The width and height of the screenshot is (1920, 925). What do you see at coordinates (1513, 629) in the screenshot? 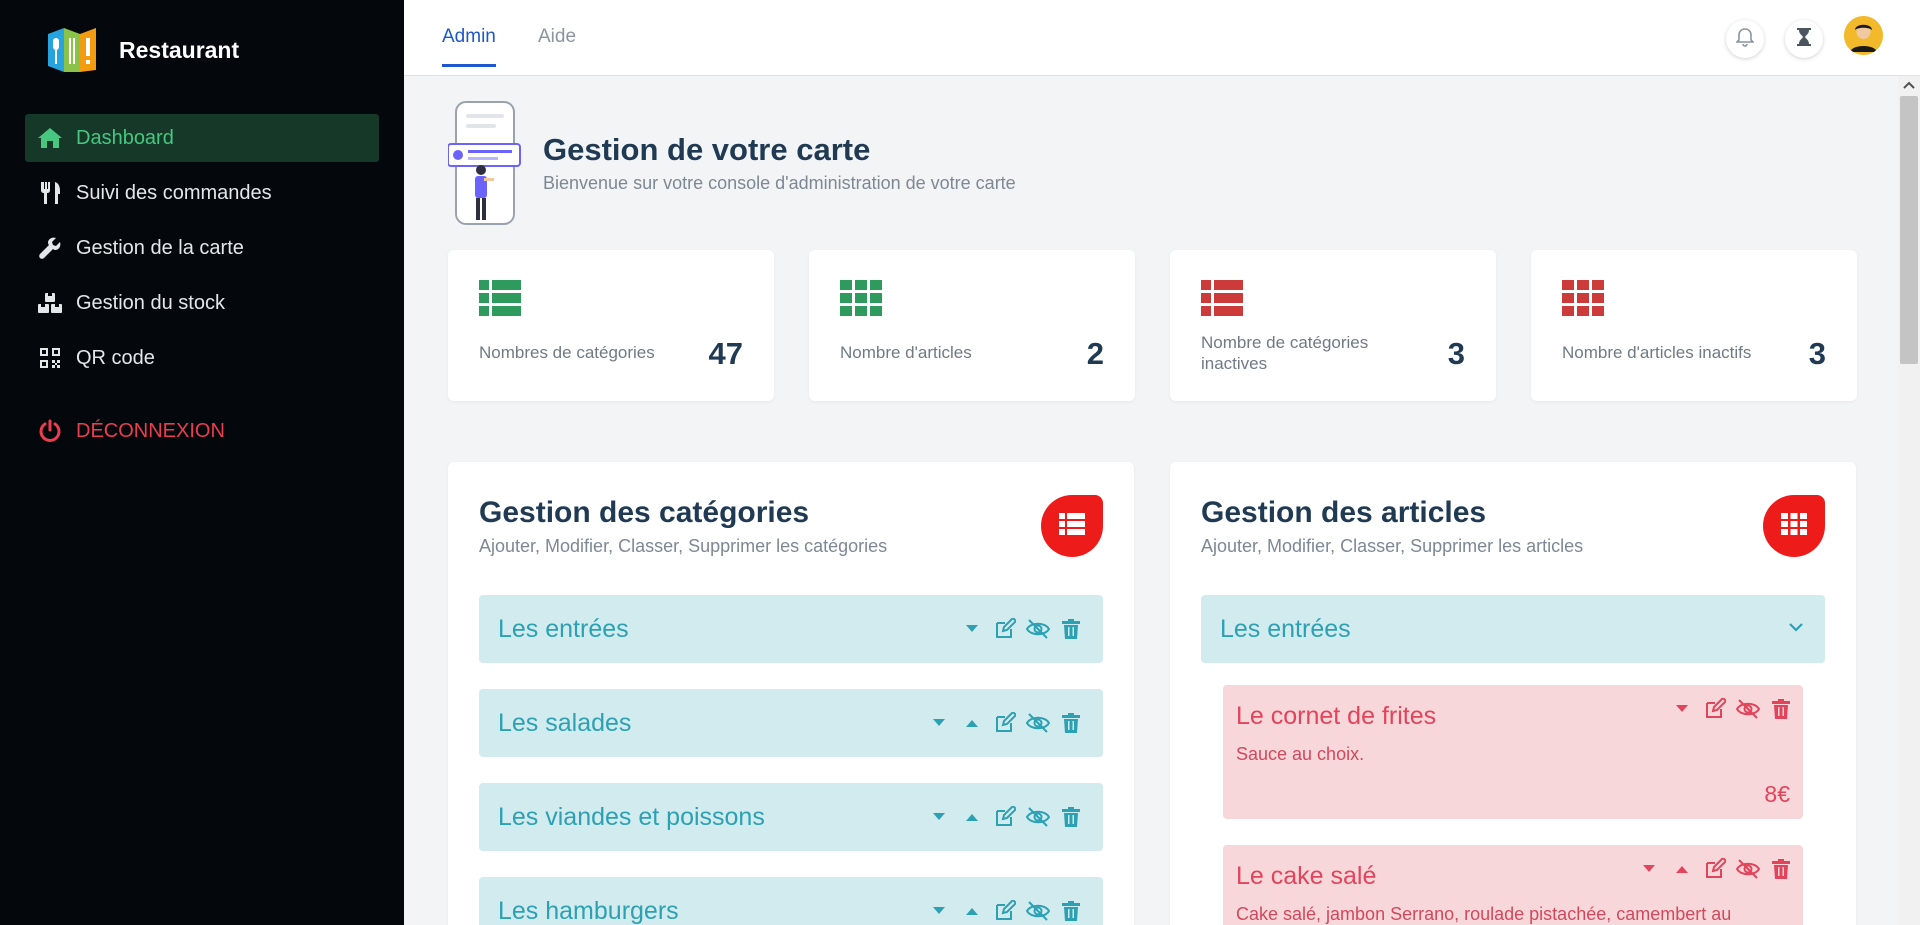
I see `article-category-header: Les entrées` at bounding box center [1513, 629].